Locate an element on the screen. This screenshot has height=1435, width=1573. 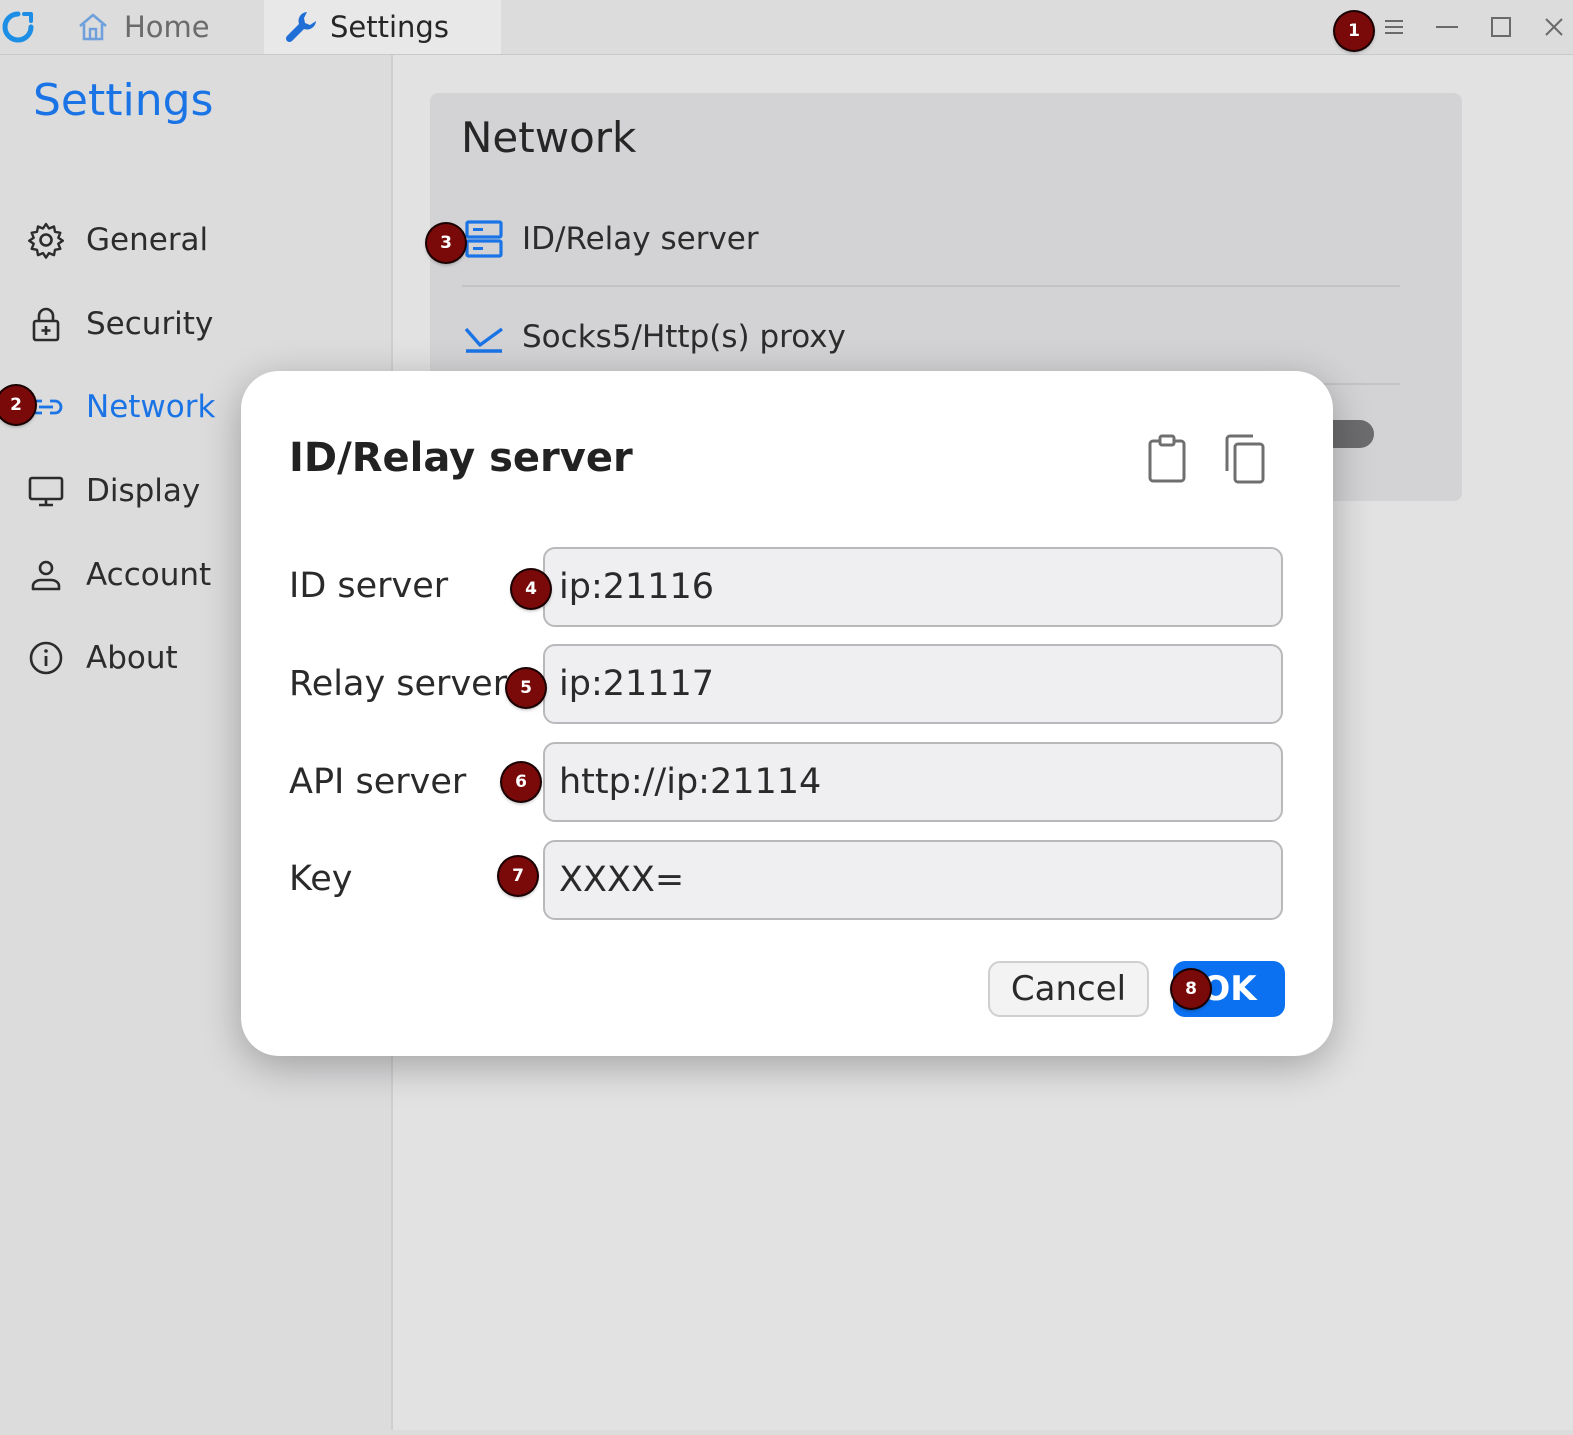
paste-icon is located at coordinates (1167, 459).